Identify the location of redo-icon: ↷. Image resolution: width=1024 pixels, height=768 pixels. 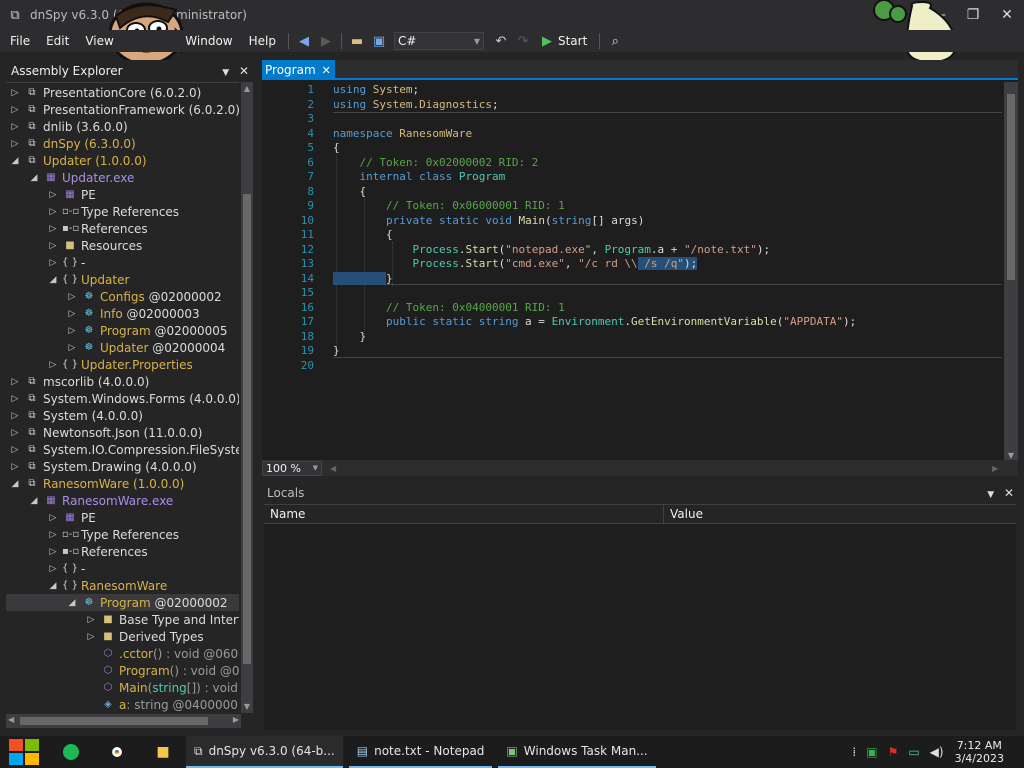
(523, 41).